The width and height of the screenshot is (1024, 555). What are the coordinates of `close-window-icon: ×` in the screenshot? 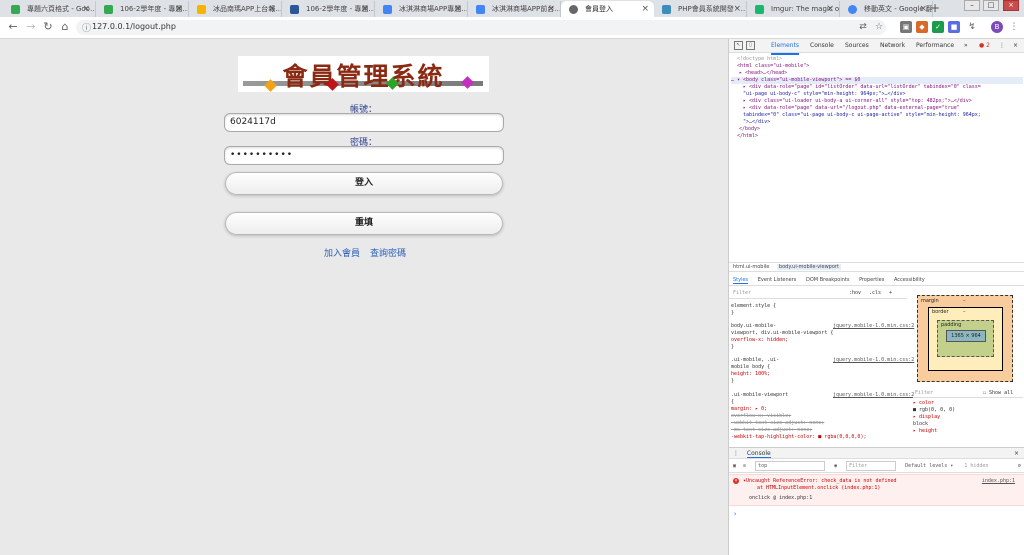 It's located at (1011, 5).